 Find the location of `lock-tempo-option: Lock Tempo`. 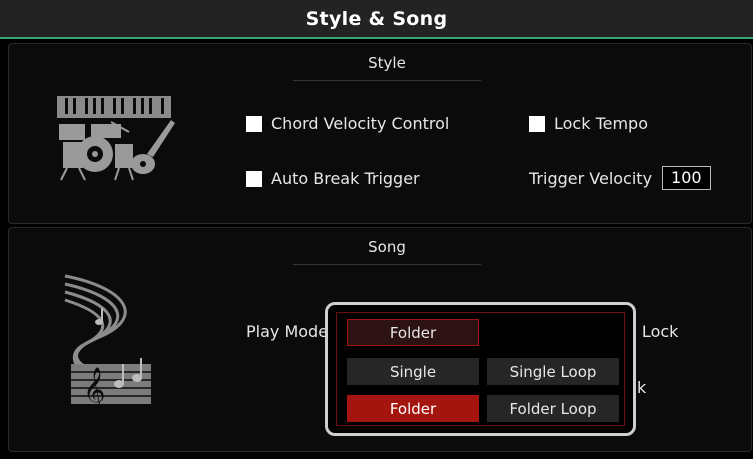

lock-tempo-option: Lock Tempo is located at coordinates (588, 123).